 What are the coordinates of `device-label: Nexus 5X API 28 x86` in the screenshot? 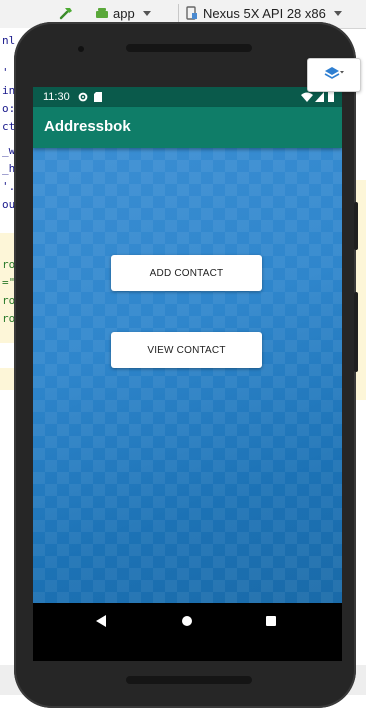 It's located at (264, 13).